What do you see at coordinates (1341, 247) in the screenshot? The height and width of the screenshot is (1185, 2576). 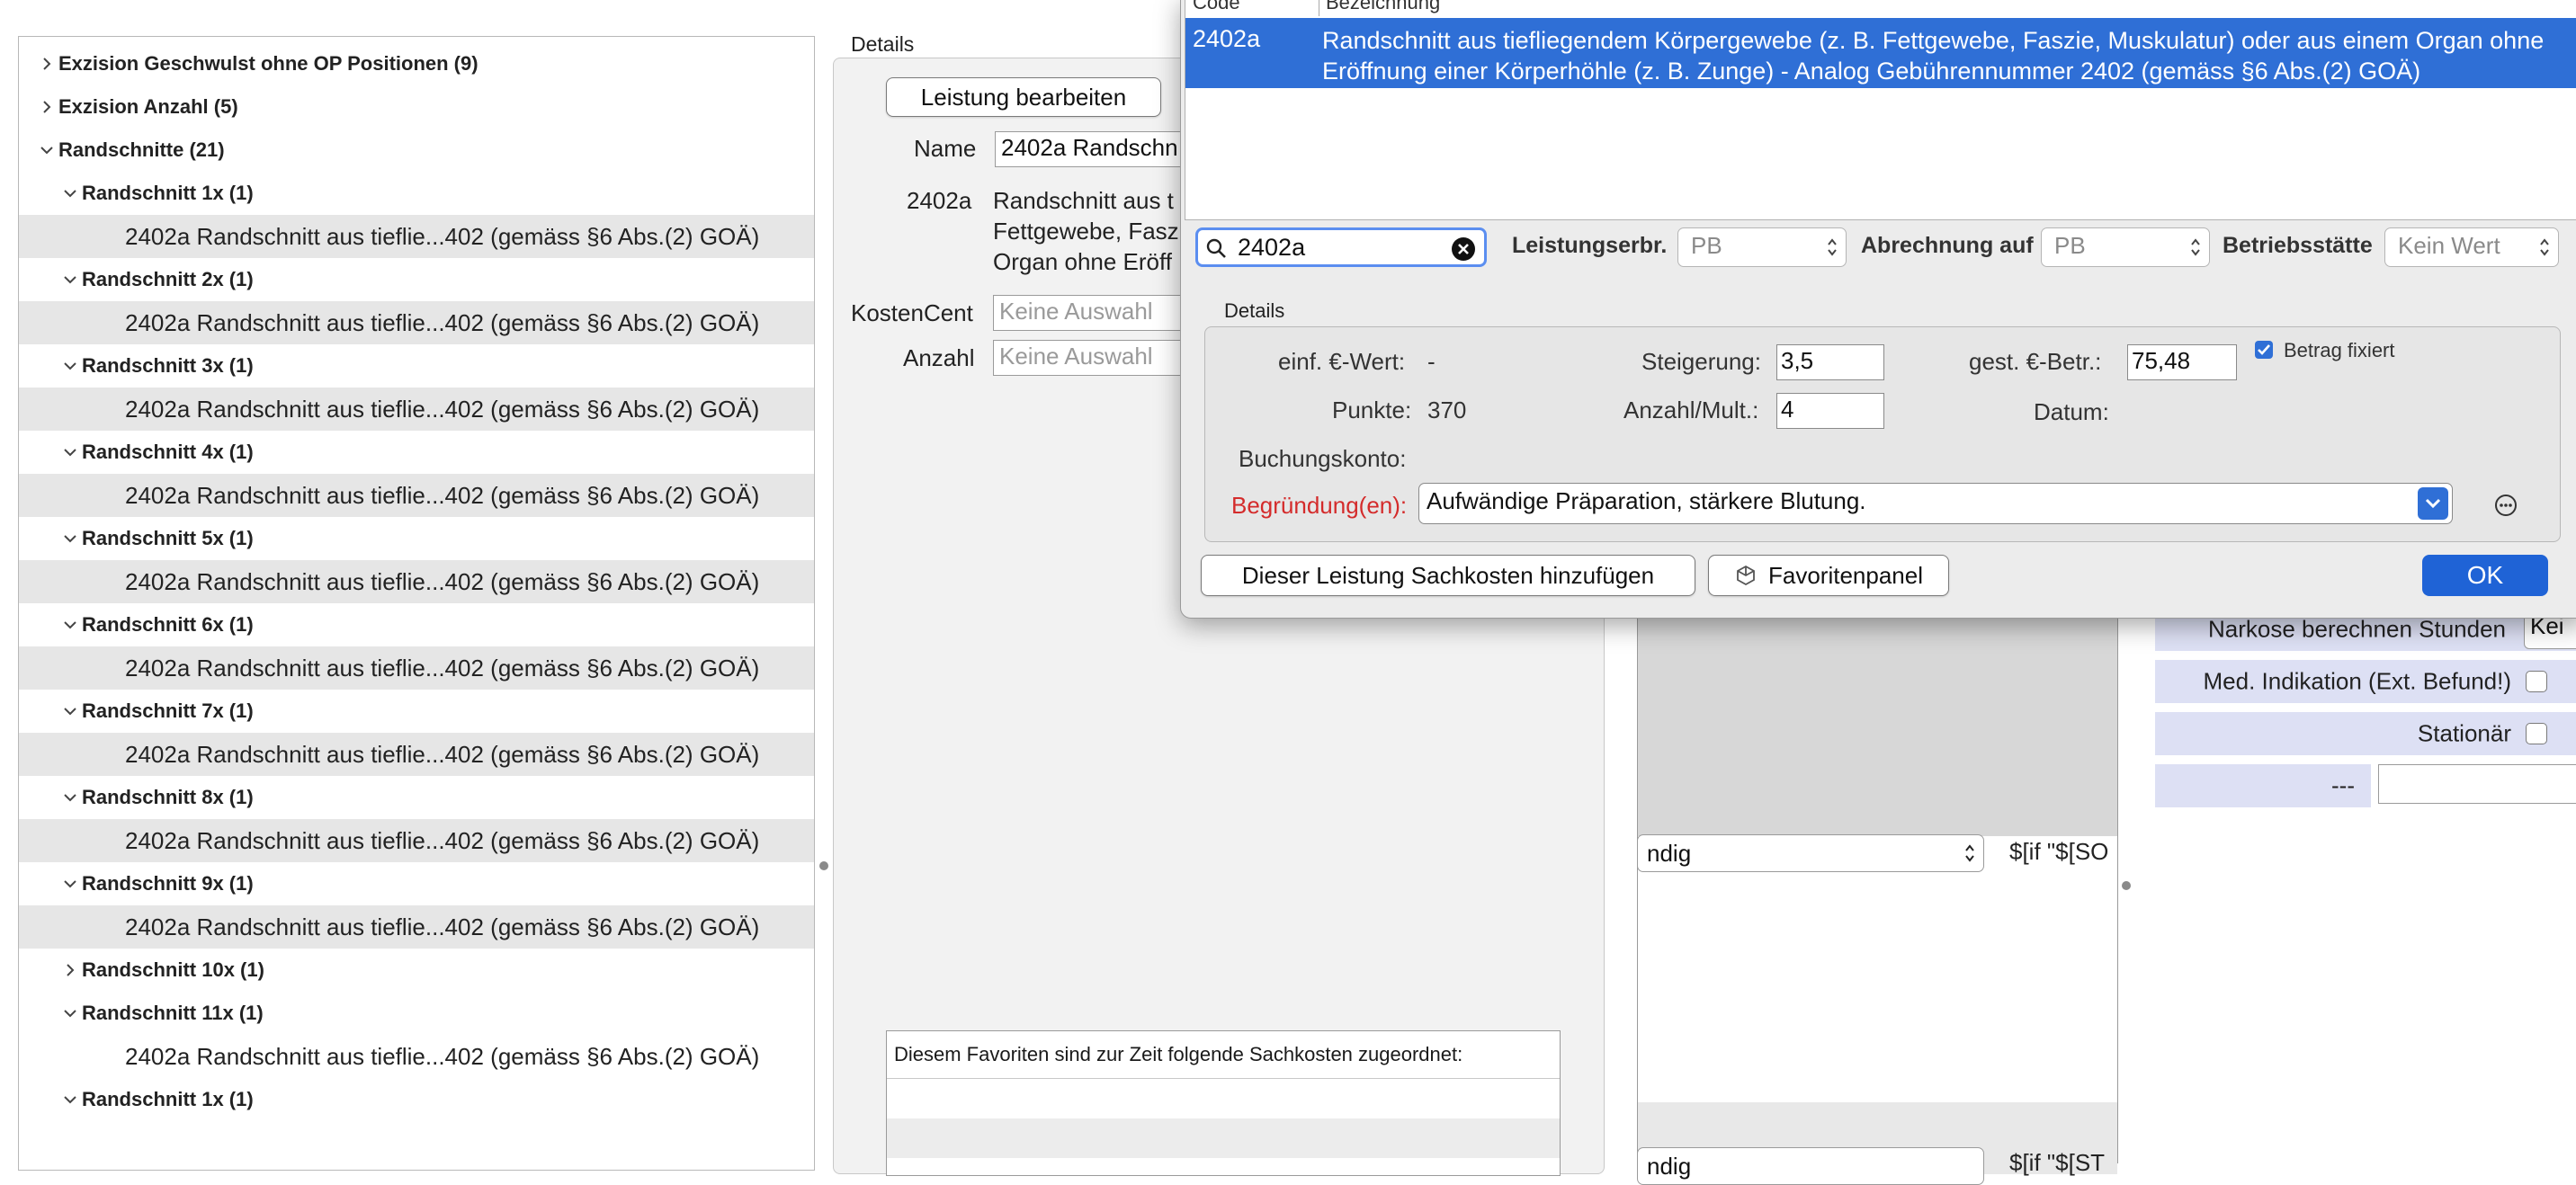 I see `search-input: 2402a` at bounding box center [1341, 247].